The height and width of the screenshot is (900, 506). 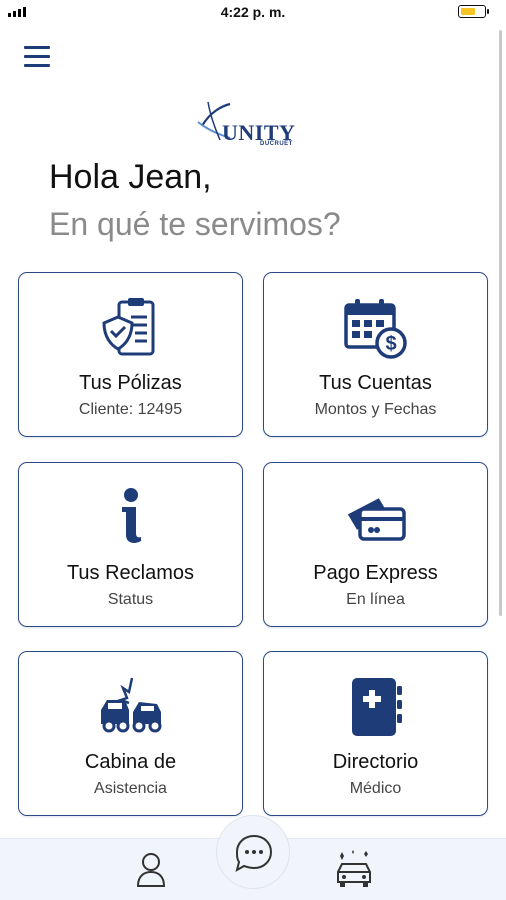 I want to click on status-time: 4:22 p. m., so click(x=253, y=12).